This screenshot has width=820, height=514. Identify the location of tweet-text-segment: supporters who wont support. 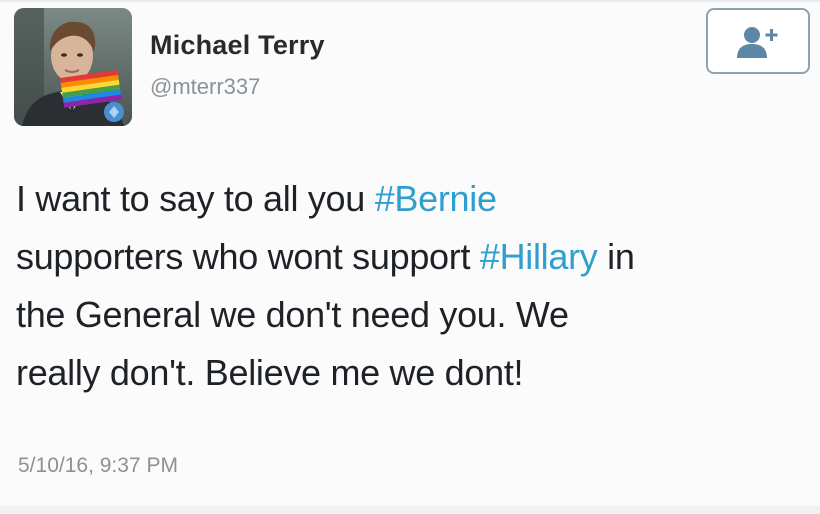
(248, 256).